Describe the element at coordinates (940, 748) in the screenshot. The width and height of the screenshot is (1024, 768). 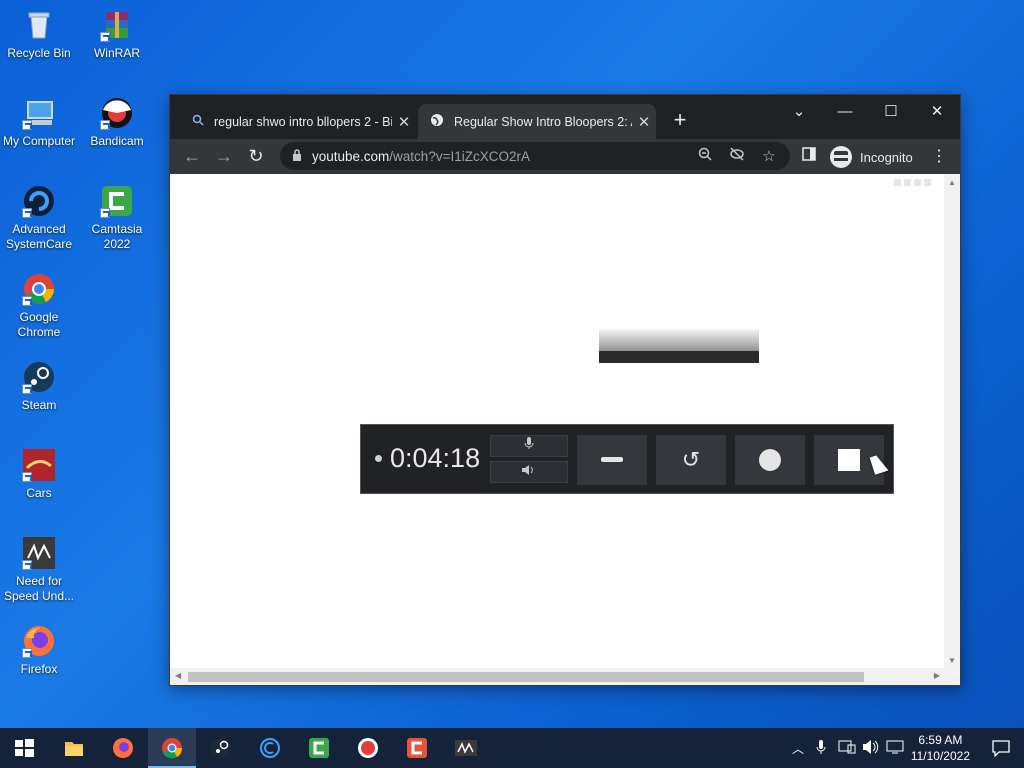
I see `taskbar-clock: 6:59 AM 11/10/2022` at that location.